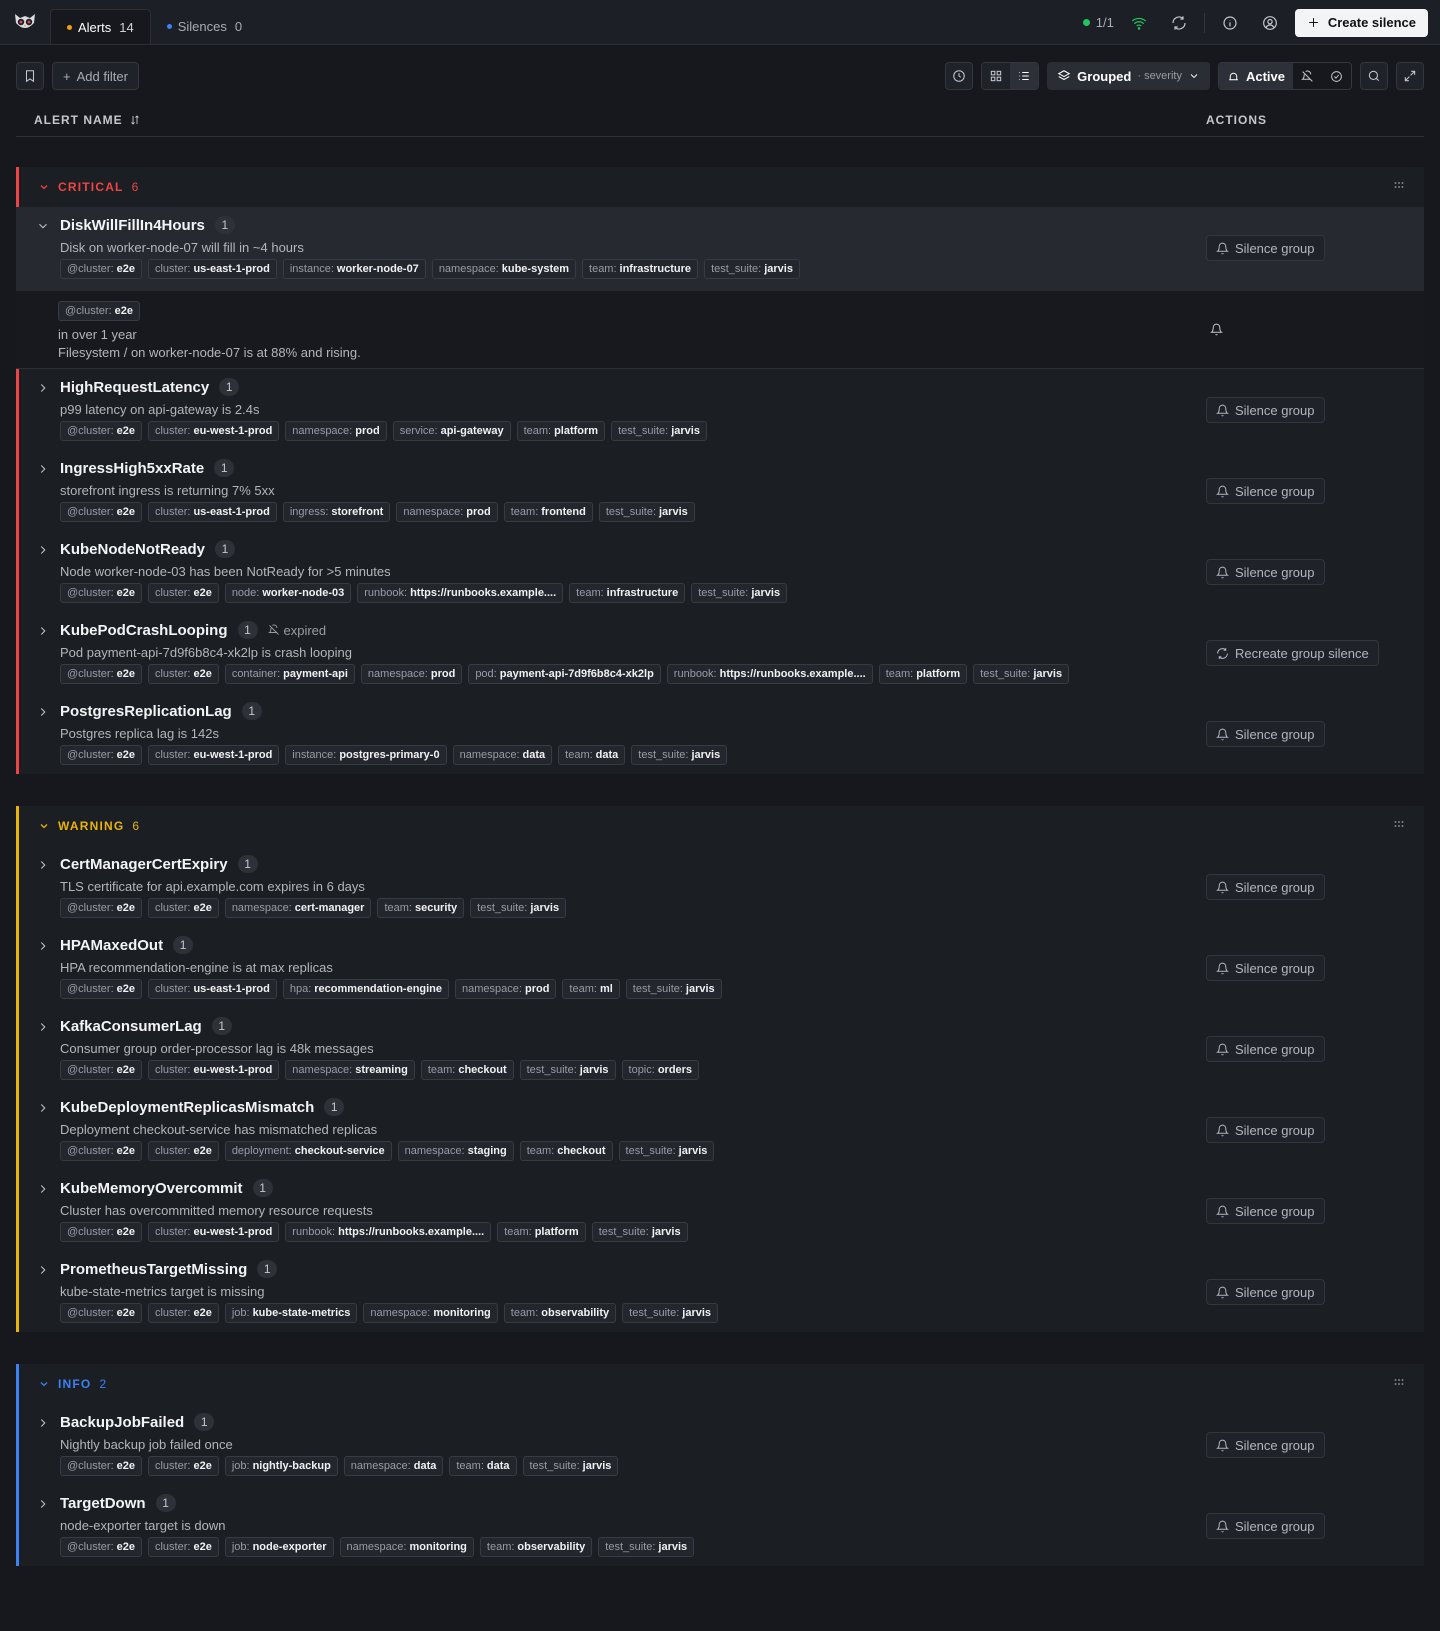  What do you see at coordinates (146, 711) in the screenshot?
I see `alert-name: PostgresReplicationLag` at bounding box center [146, 711].